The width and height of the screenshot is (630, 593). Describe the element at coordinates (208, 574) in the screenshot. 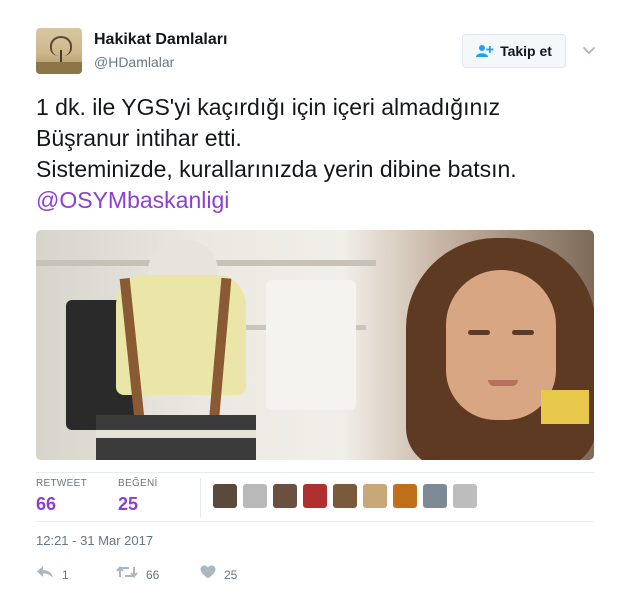

I see `heart-icon` at that location.